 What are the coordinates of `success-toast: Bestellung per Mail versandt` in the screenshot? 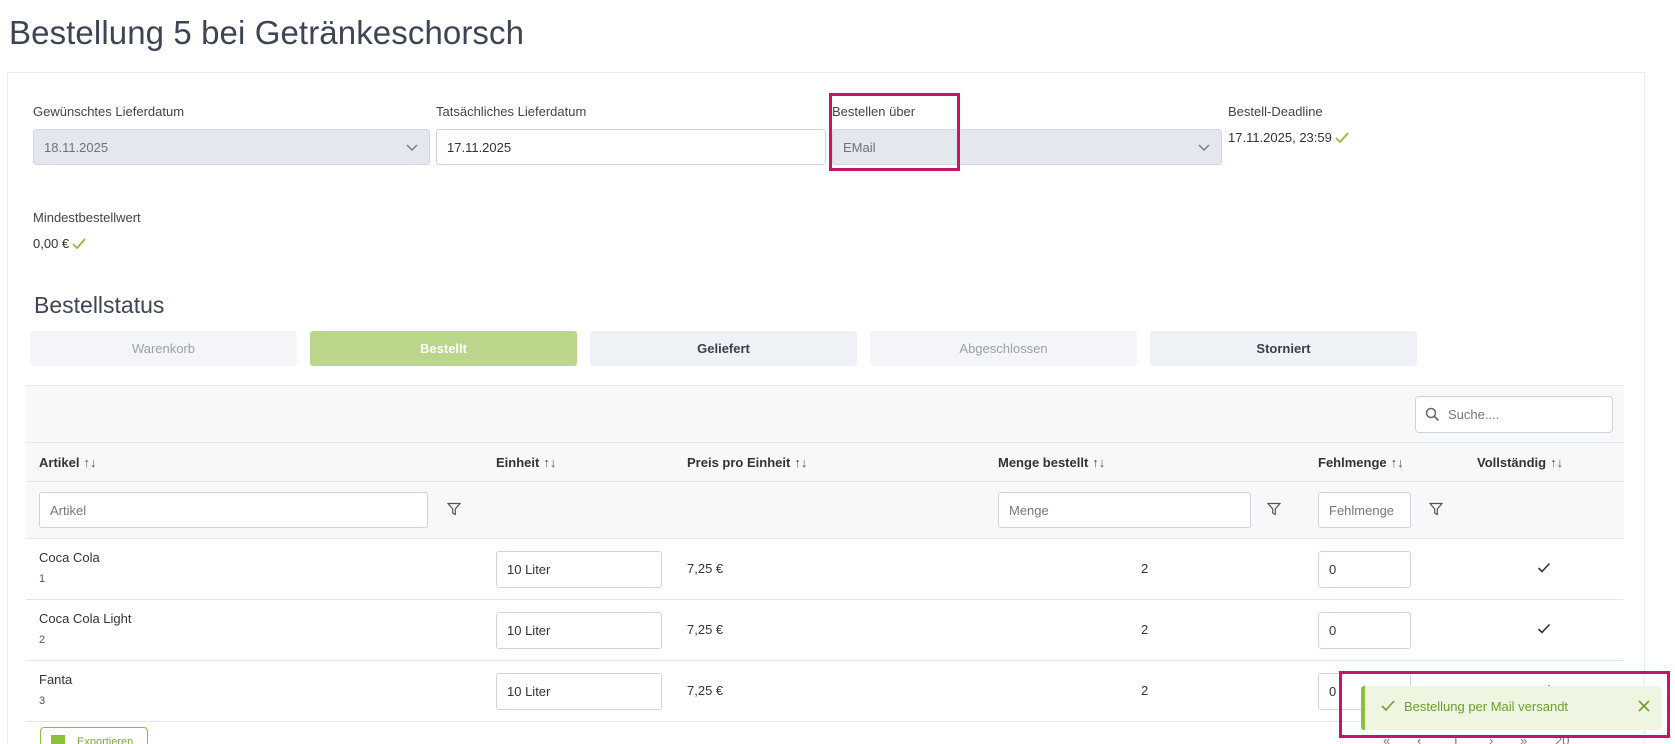 It's located at (1511, 708).